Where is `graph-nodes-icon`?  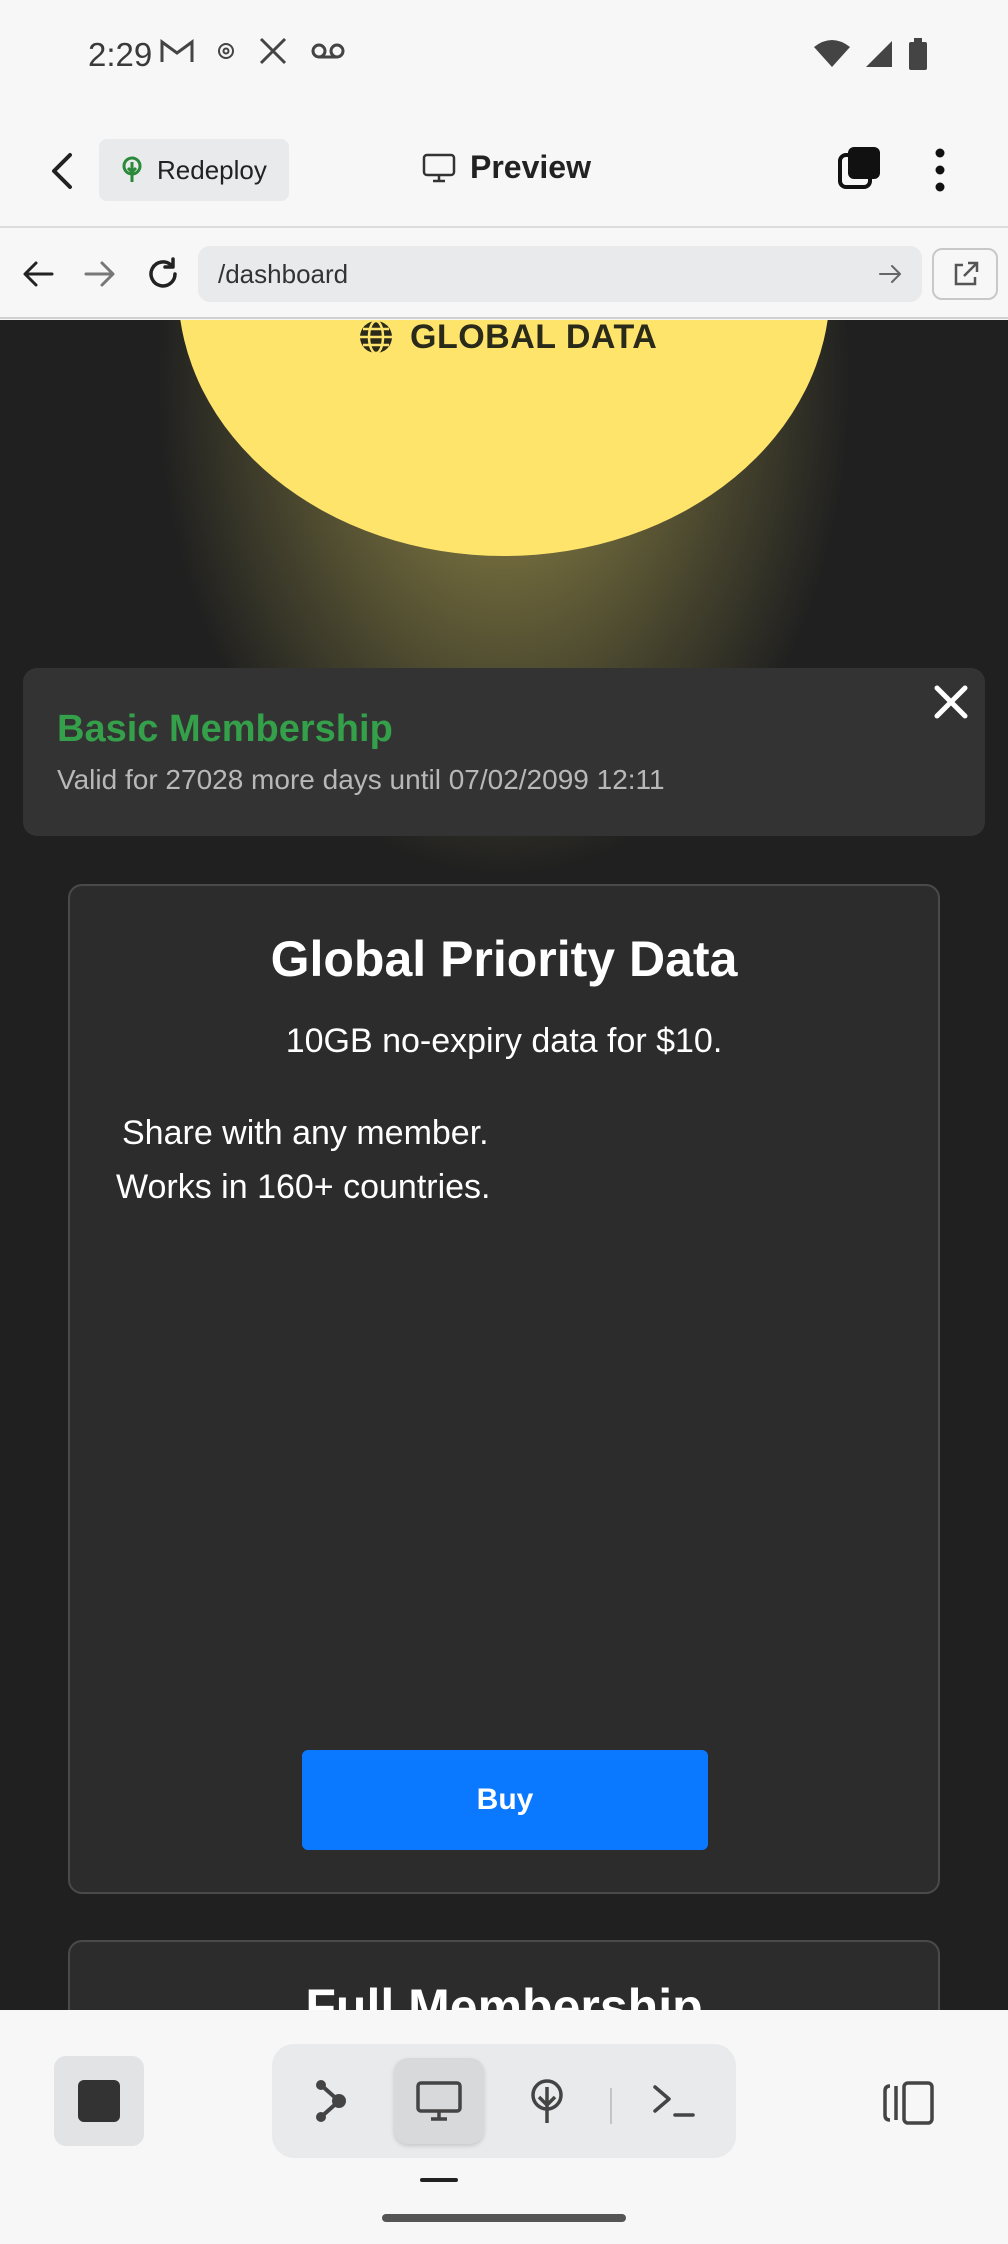 graph-nodes-icon is located at coordinates (331, 2101).